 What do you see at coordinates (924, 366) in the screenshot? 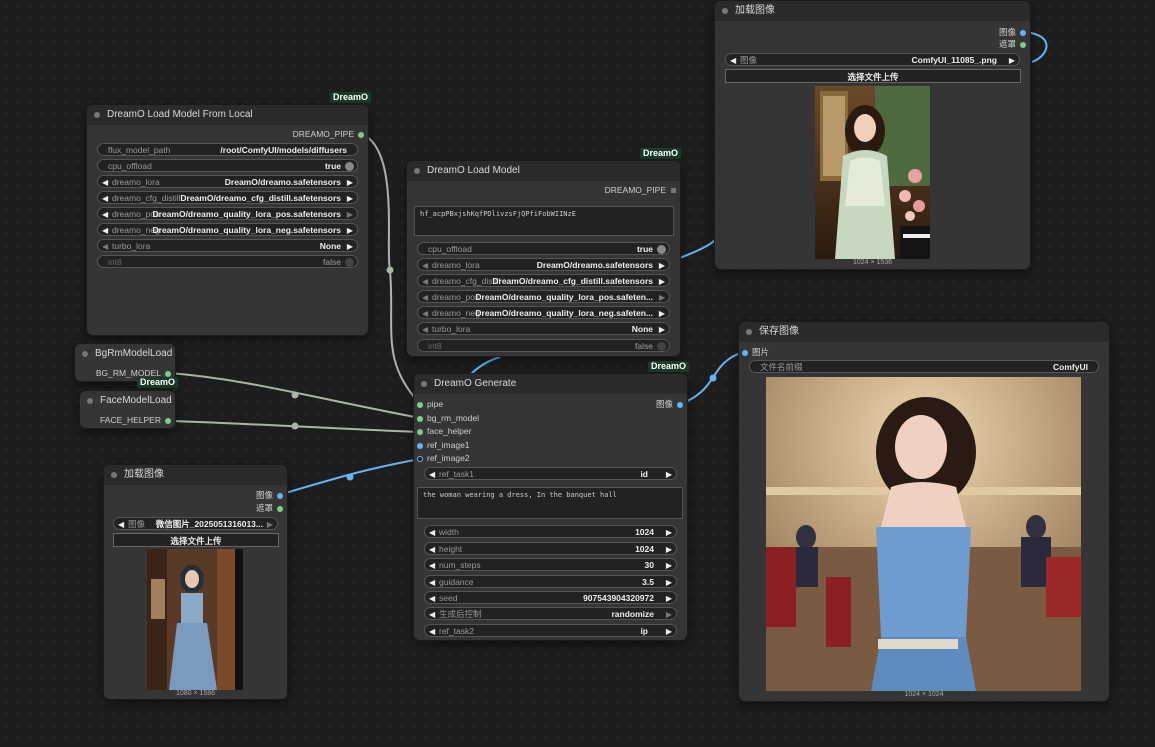
I see `filename-prefix-field: 文件名前缀 ComfyUI` at bounding box center [924, 366].